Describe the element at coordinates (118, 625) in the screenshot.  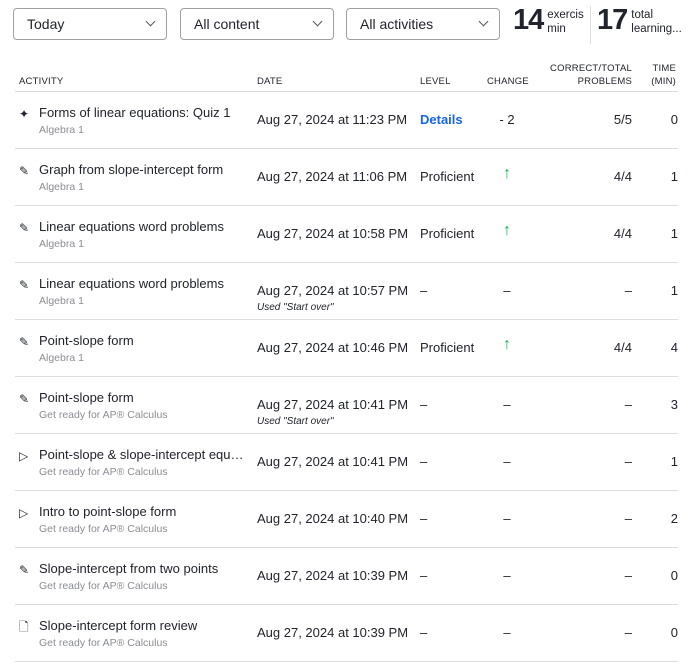
I see `activity-title: Slope-intercept form review` at that location.